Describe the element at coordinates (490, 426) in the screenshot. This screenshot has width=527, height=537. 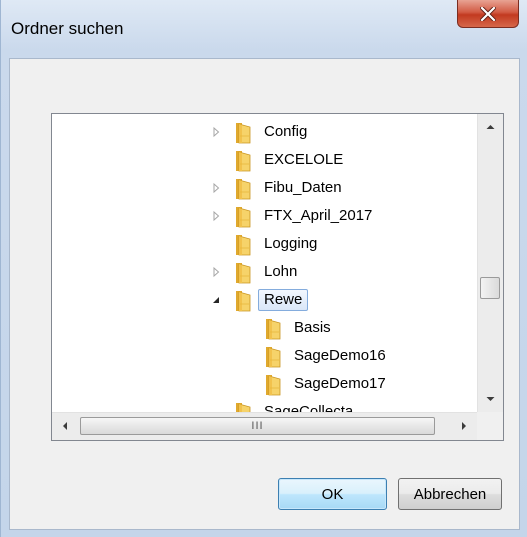
I see `scroll-corner` at that location.